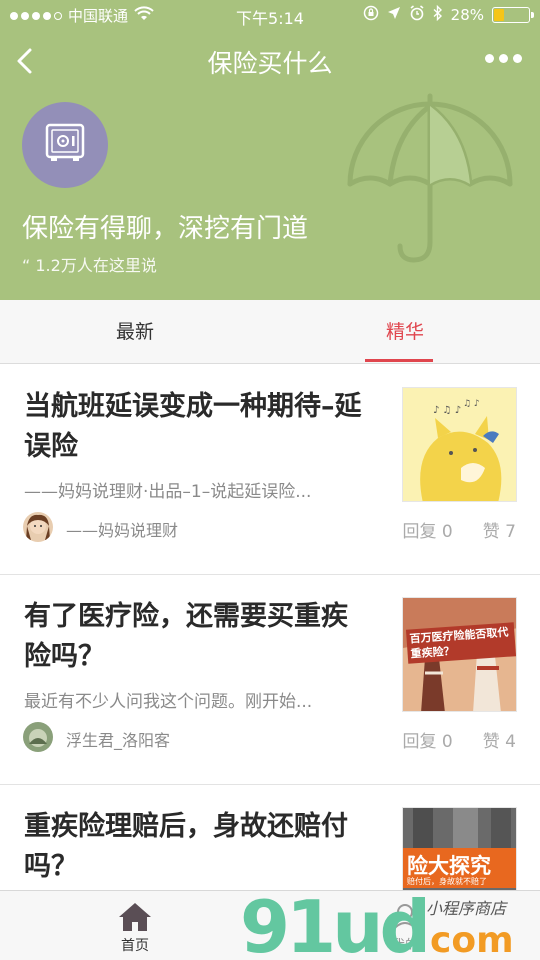  I want to click on article-card: 重疾险理赔后，身故还赔付吗？ 险大探究 赔付后，身故就不赔了, so click(270, 837).